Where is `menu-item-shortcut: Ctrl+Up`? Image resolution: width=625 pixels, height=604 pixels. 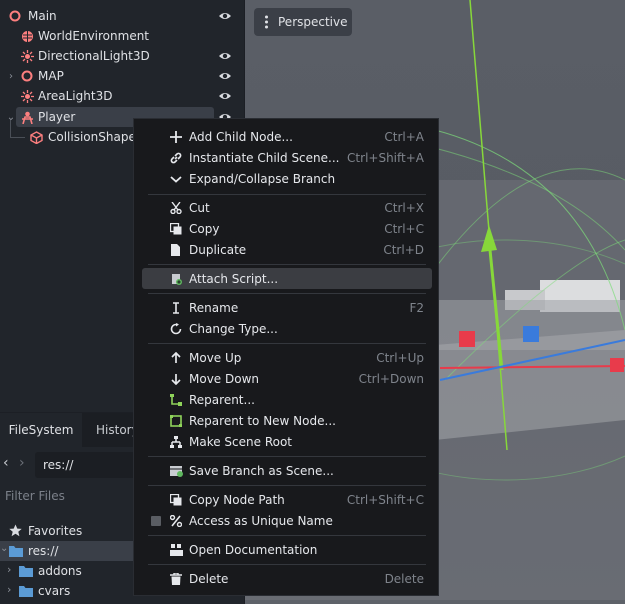 menu-item-shortcut: Ctrl+Up is located at coordinates (400, 357).